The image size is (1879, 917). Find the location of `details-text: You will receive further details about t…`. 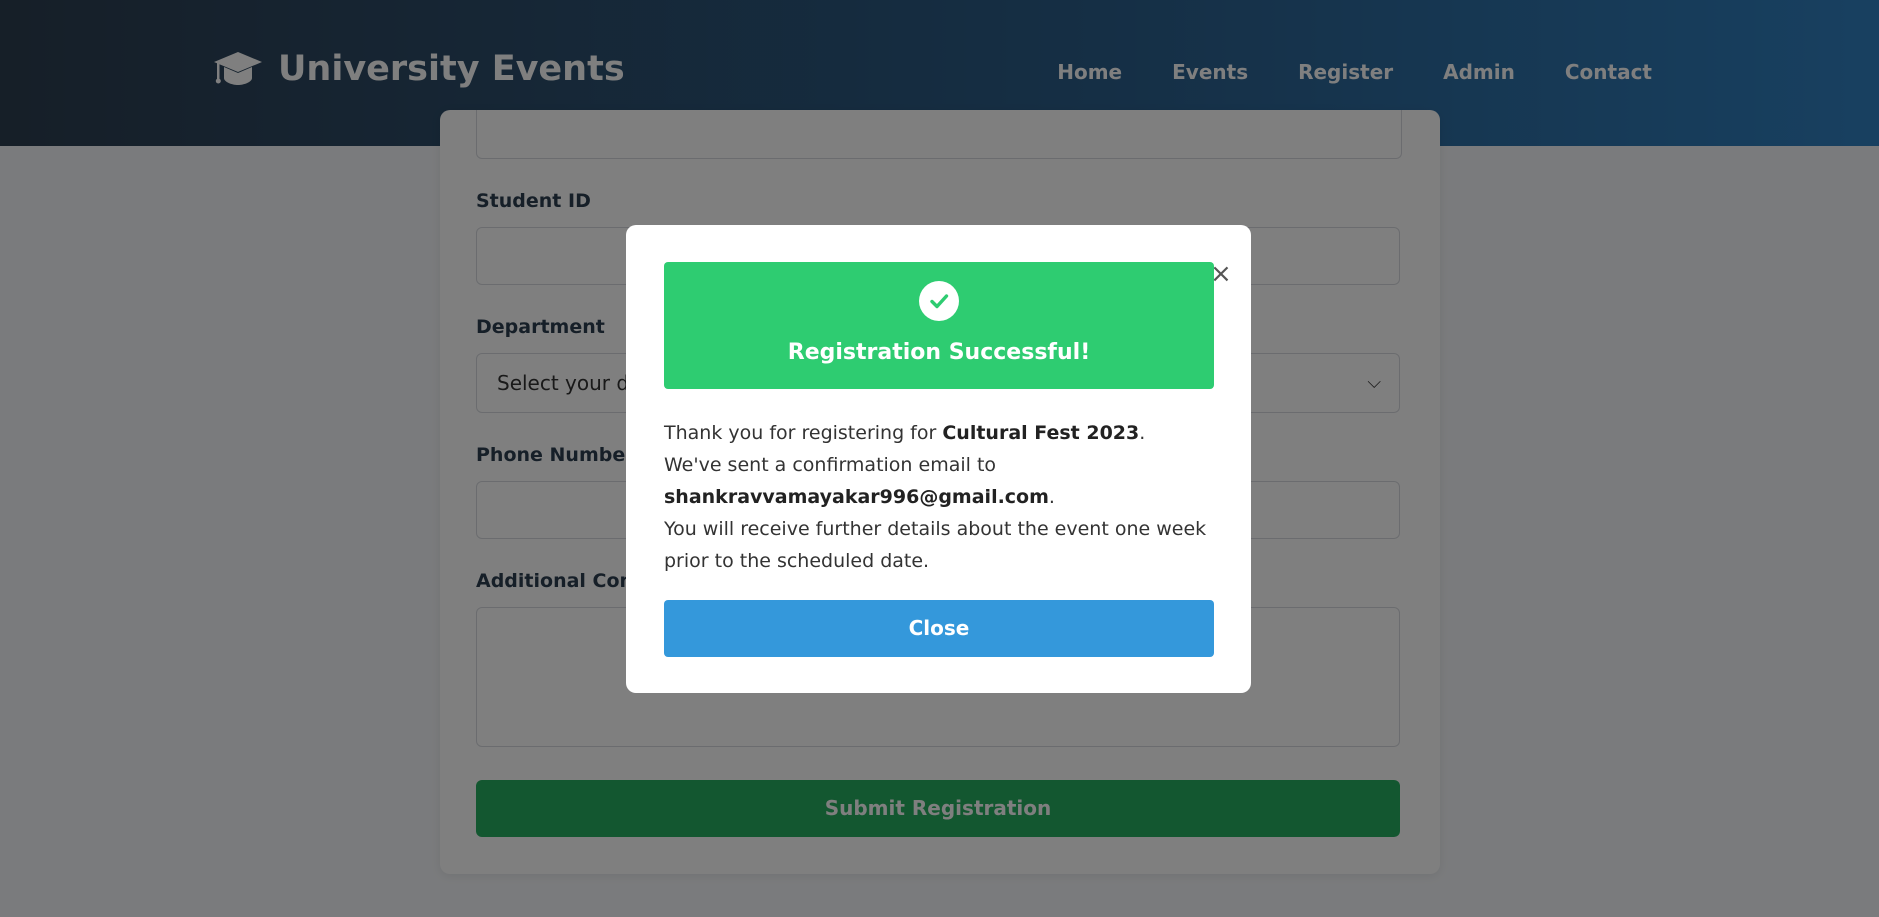

details-text: You will receive further details about t… is located at coordinates (935, 545).